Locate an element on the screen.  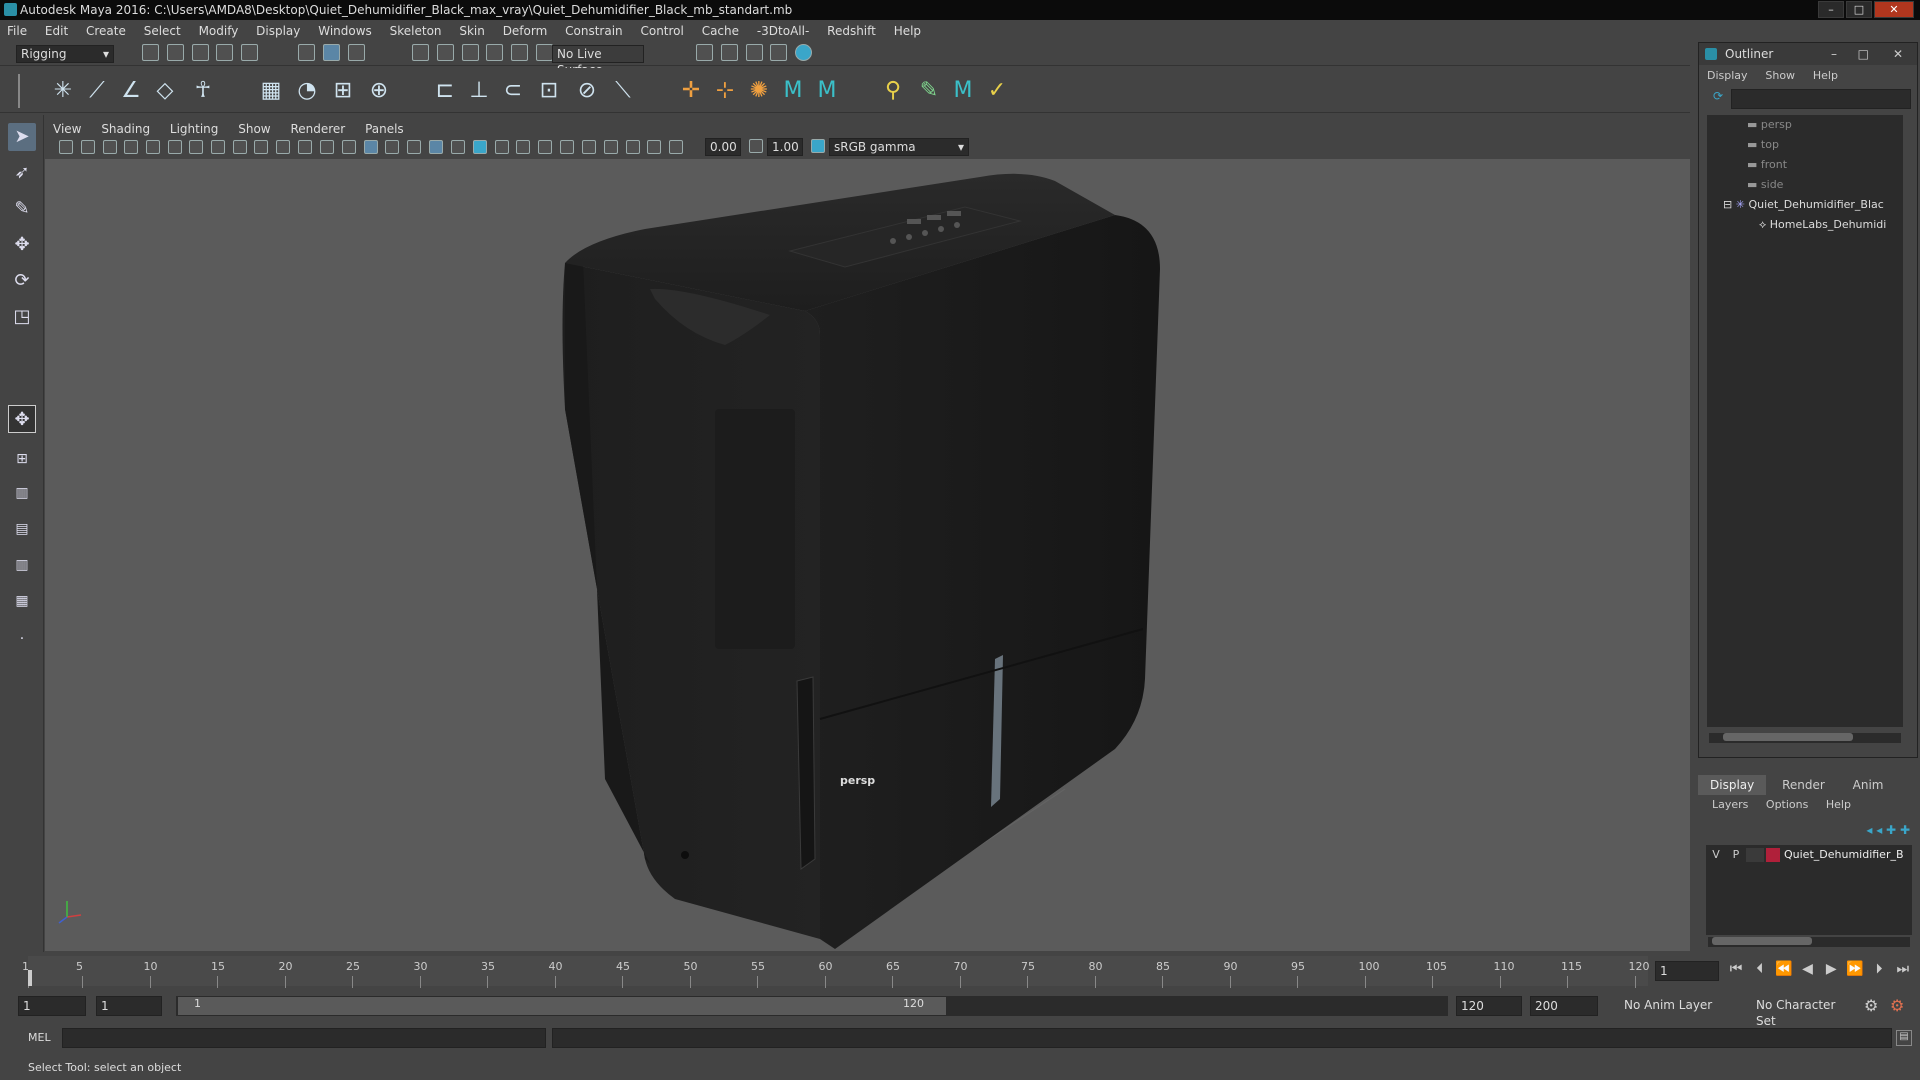
move-layer-down-icon: ◂ is located at coordinates (1879, 830).